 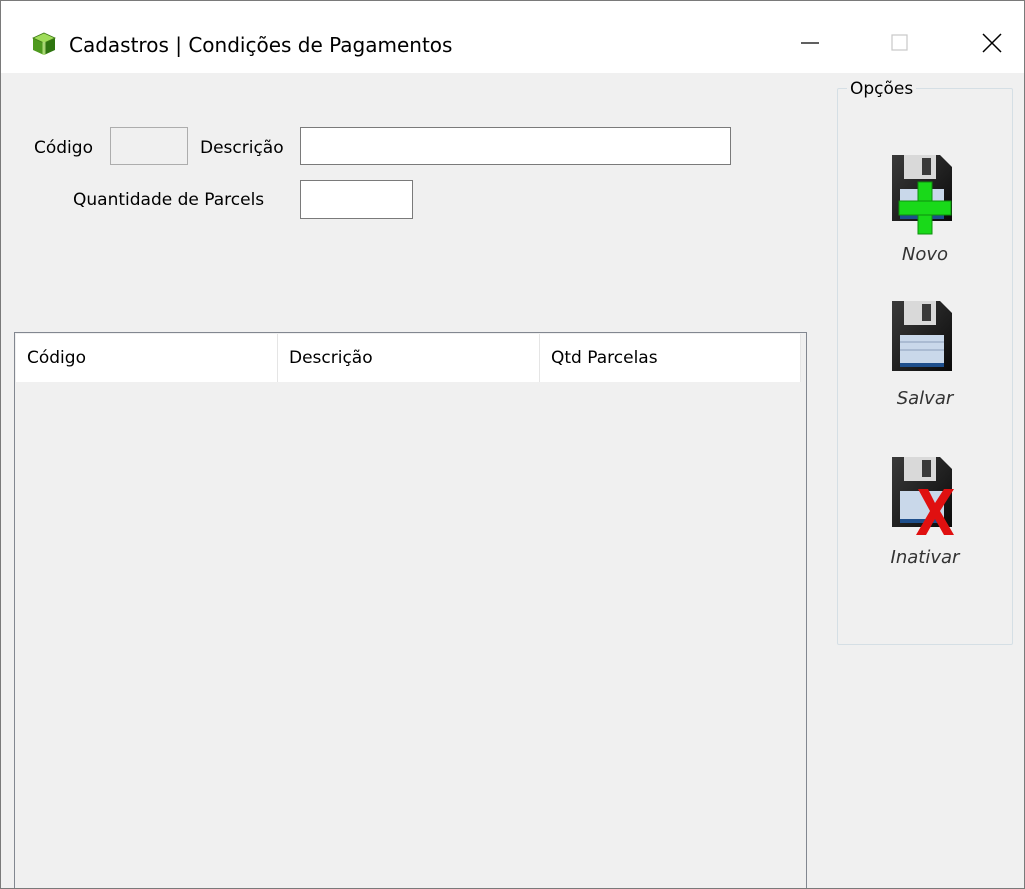 I want to click on title-bar: Cadastros | Condições de Pagamentos, so click(x=512, y=37).